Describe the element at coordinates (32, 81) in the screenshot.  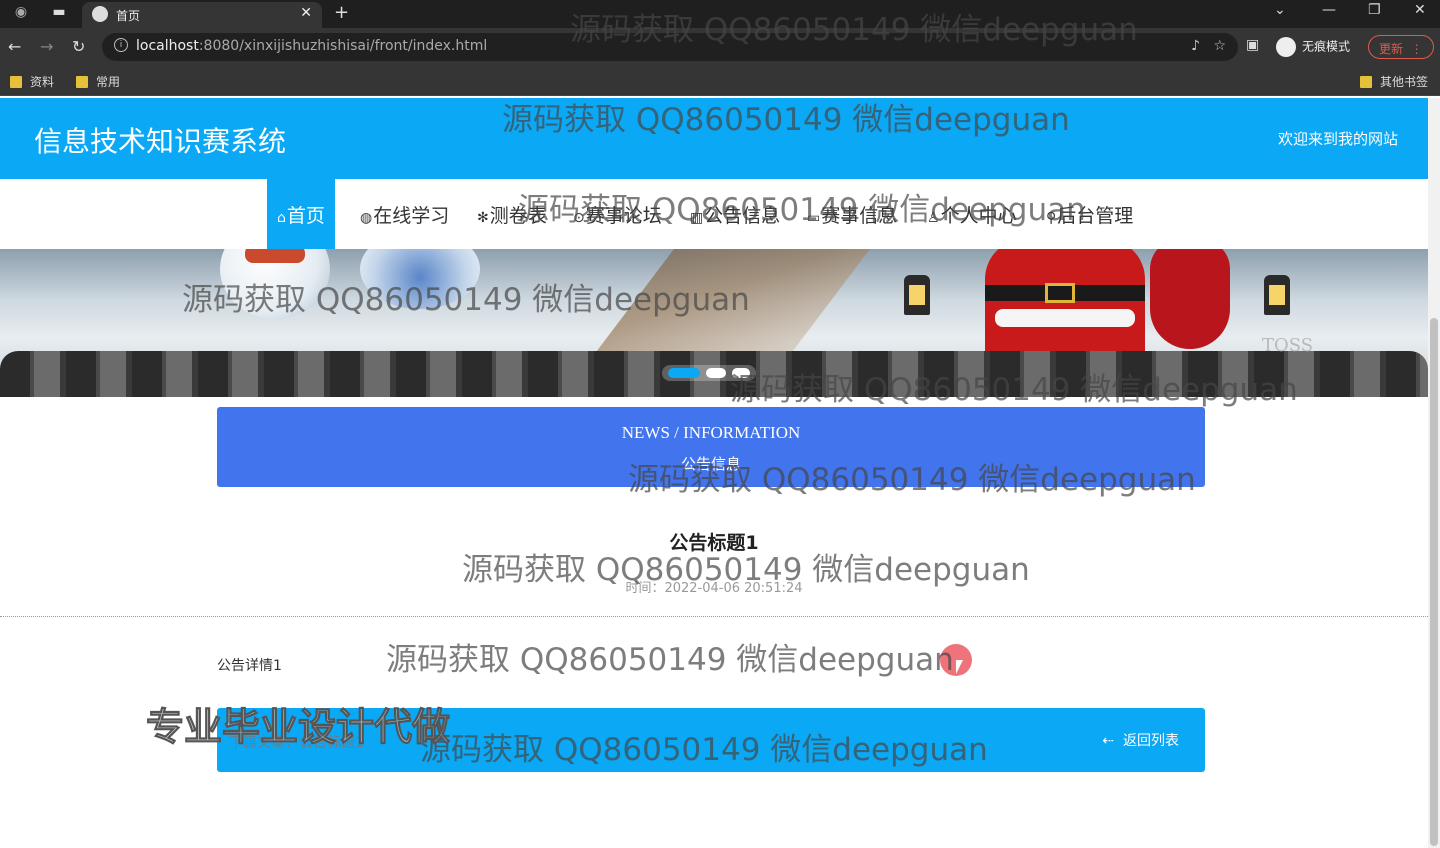
I see `bookmark-folder-ziliao: 资料` at that location.